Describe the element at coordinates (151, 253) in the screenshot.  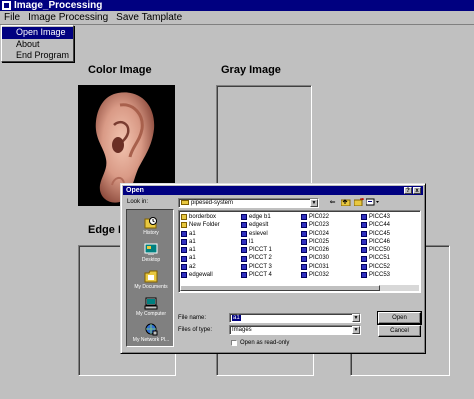
I see `place-desktop: Desktop` at that location.